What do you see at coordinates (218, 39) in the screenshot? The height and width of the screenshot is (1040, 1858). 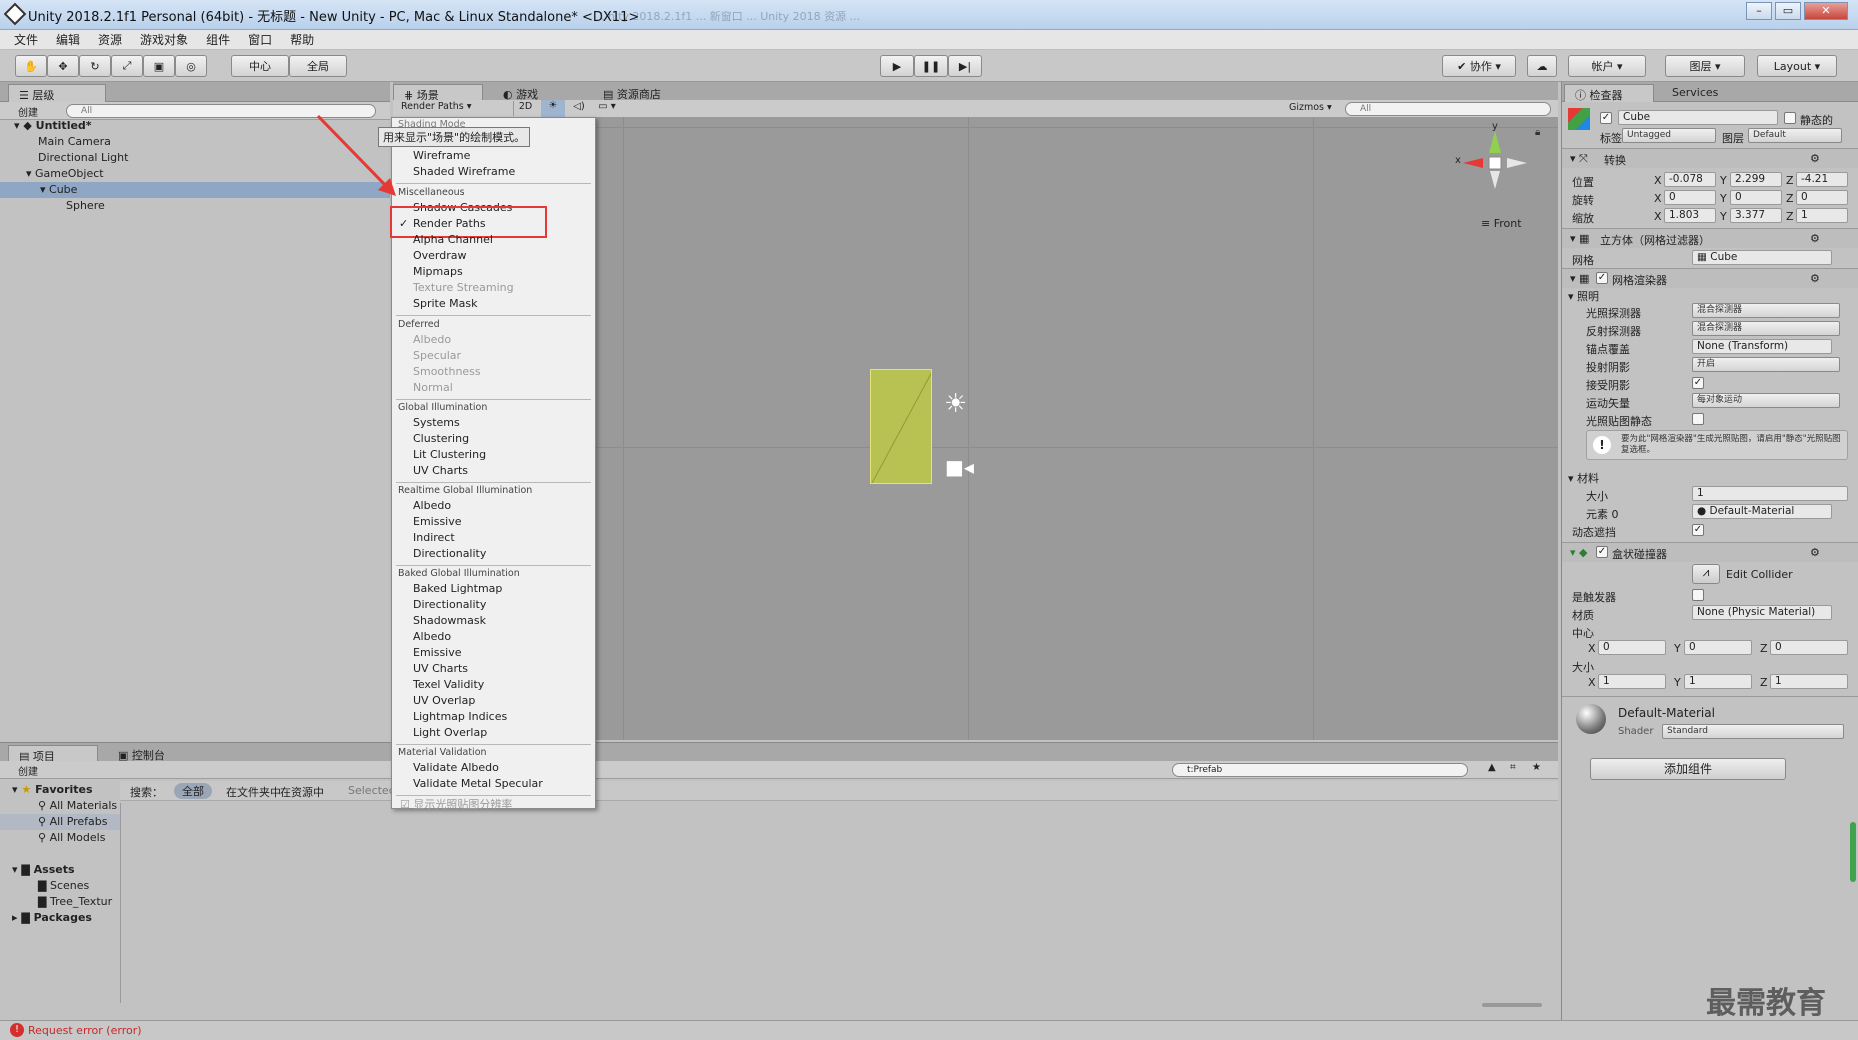 I see `menu-component: 组件` at bounding box center [218, 39].